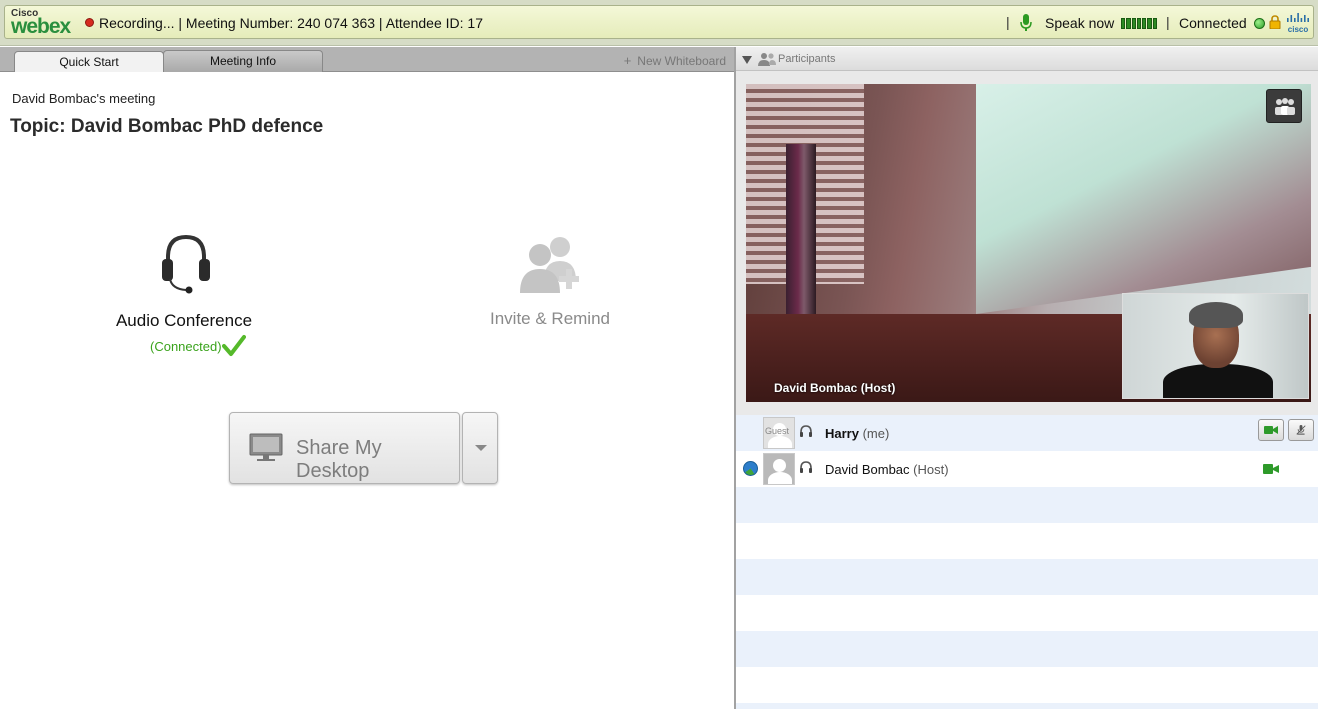 The width and height of the screenshot is (1318, 709). I want to click on mute-button, so click(1301, 430).